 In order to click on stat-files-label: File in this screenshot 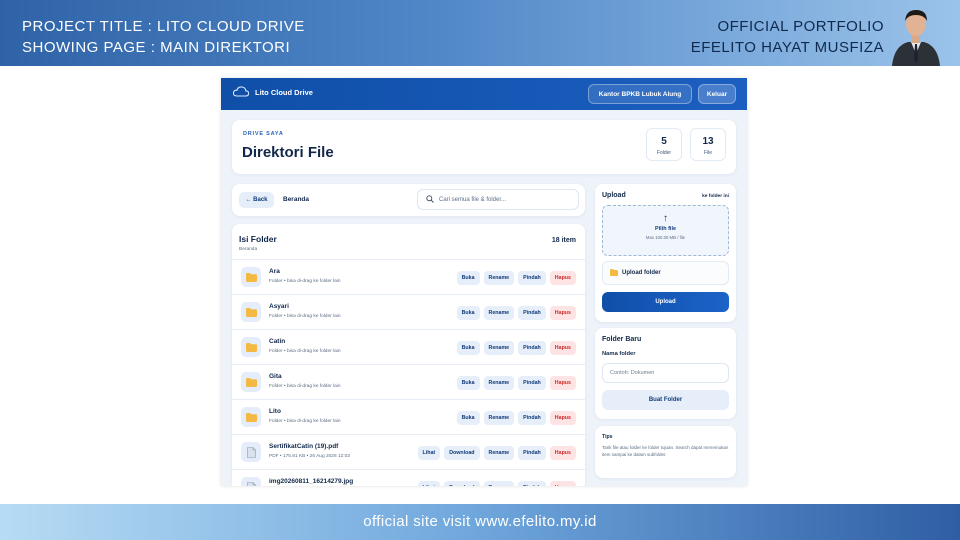, I will do `click(708, 153)`.